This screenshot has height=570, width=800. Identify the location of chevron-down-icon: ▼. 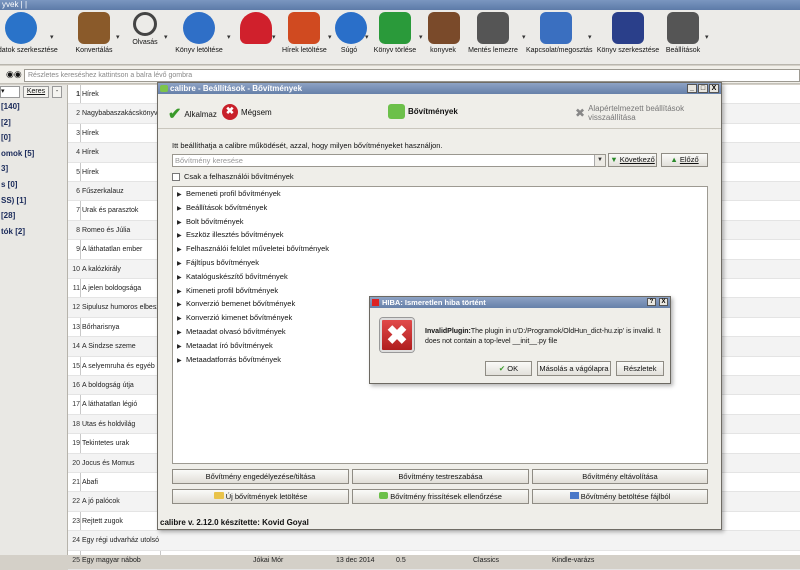
(599, 160).